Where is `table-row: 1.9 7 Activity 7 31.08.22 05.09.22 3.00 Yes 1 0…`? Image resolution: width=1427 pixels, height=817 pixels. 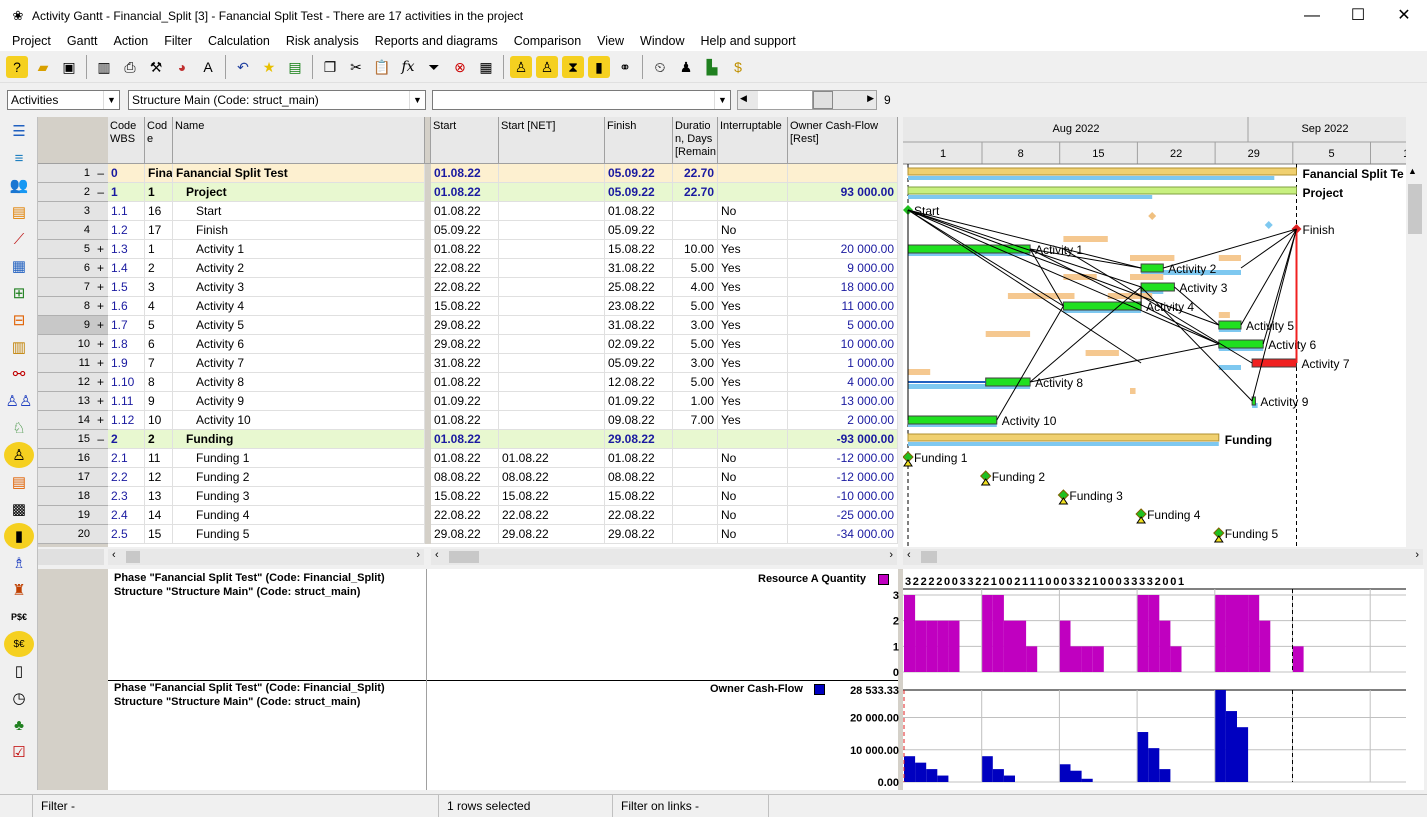
table-row: 1.9 7 Activity 7 31.08.22 05.09.22 3.00 Yes 1 0… is located at coordinates (503, 363).